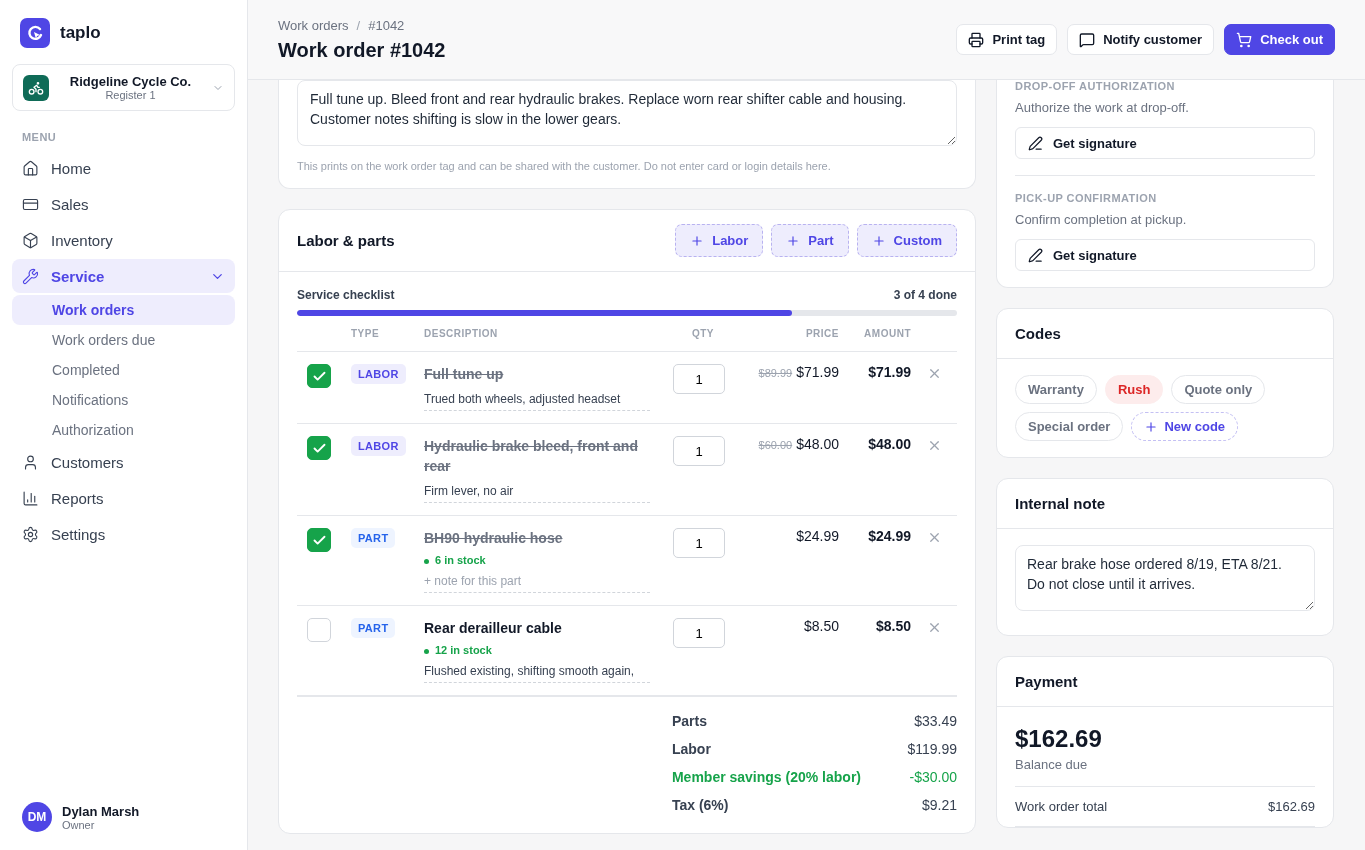  What do you see at coordinates (1141, 39) in the screenshot?
I see `action-button: Notify customer` at bounding box center [1141, 39].